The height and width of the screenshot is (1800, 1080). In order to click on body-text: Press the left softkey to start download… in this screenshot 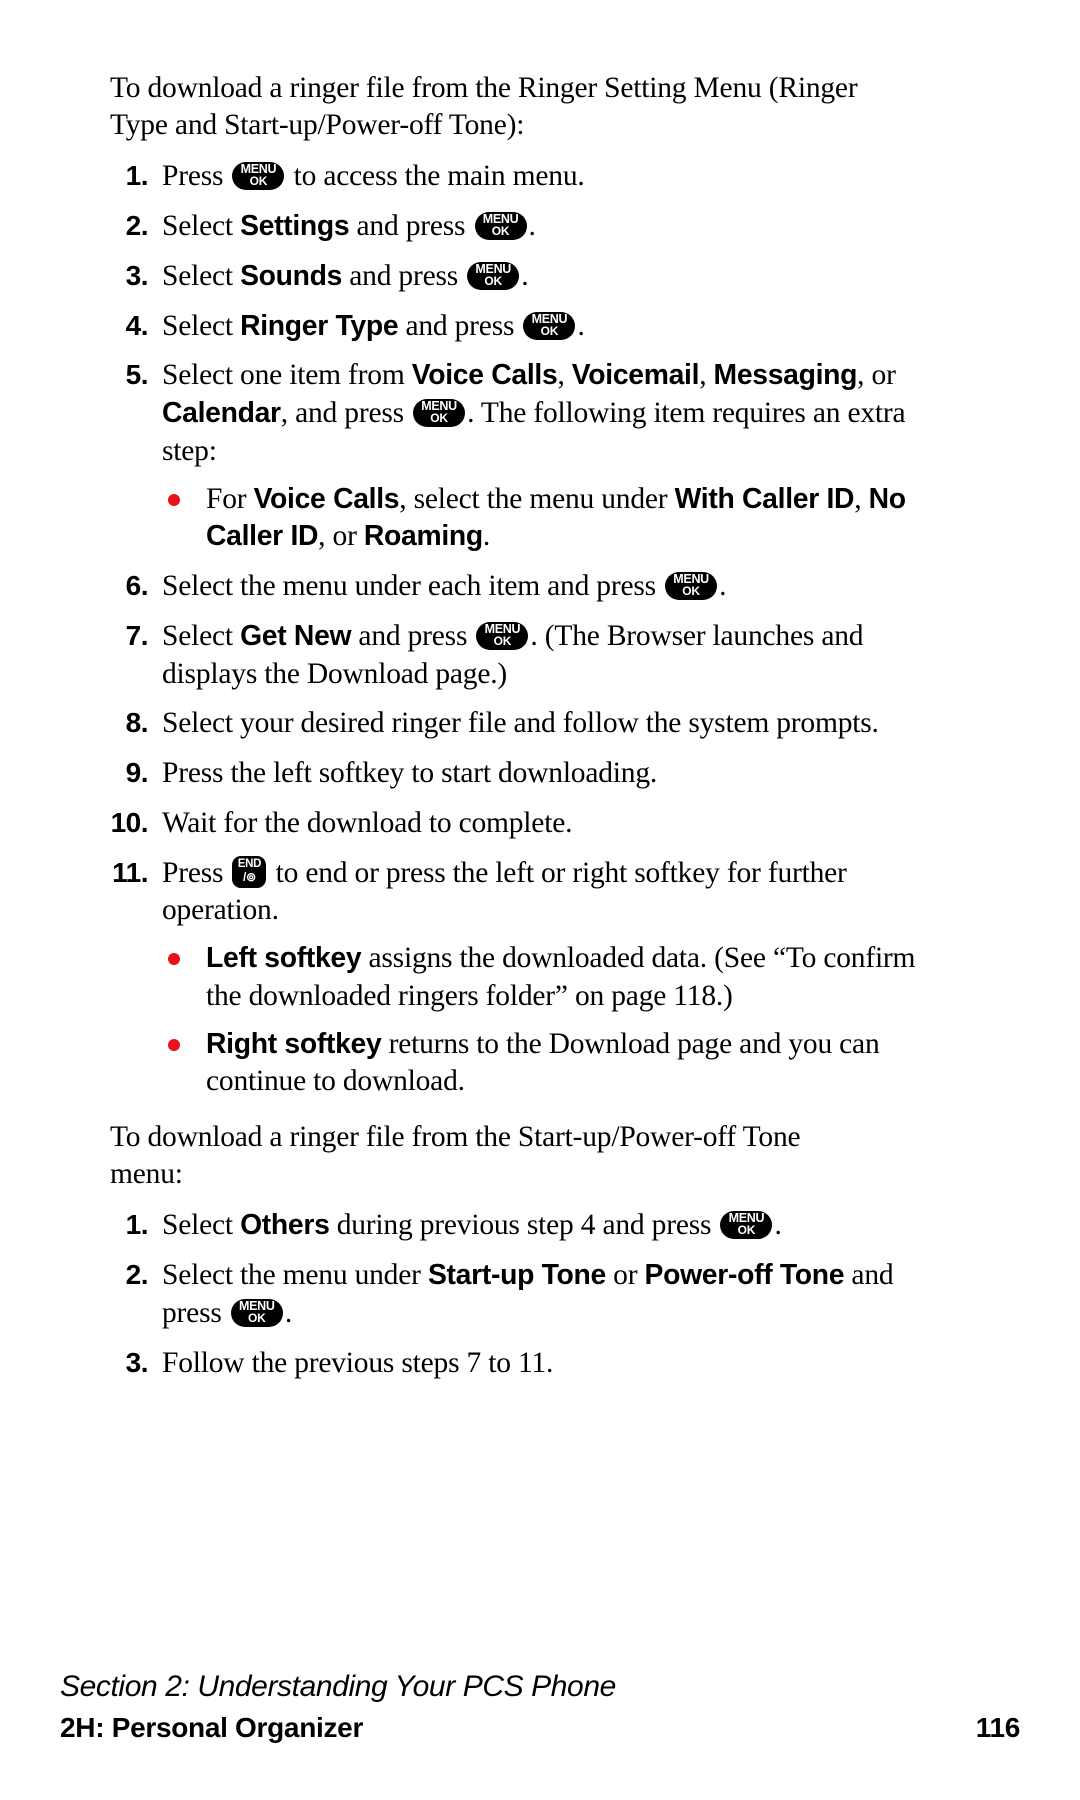, I will do `click(410, 773)`.